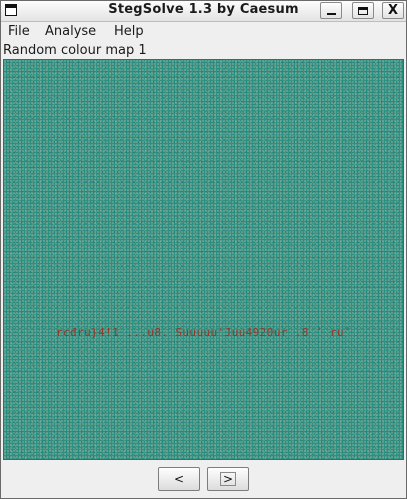  I want to click on previous-label: <, so click(179, 479).